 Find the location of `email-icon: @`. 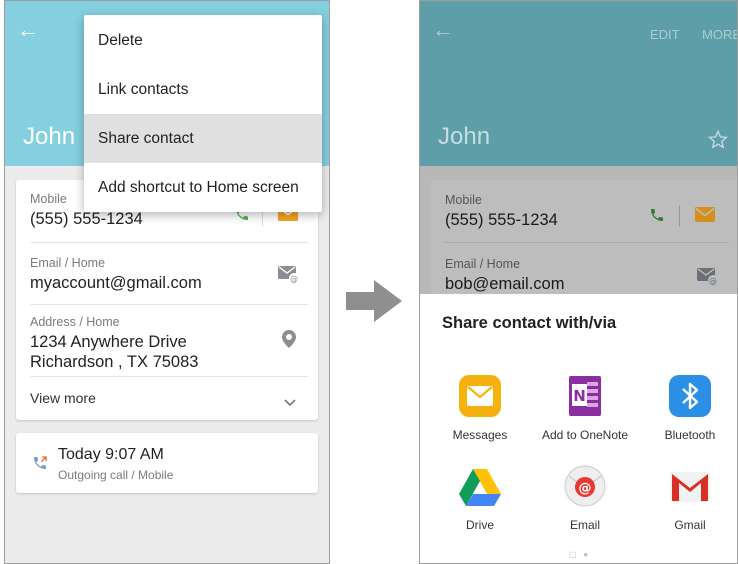

email-icon: @ is located at coordinates (585, 486).